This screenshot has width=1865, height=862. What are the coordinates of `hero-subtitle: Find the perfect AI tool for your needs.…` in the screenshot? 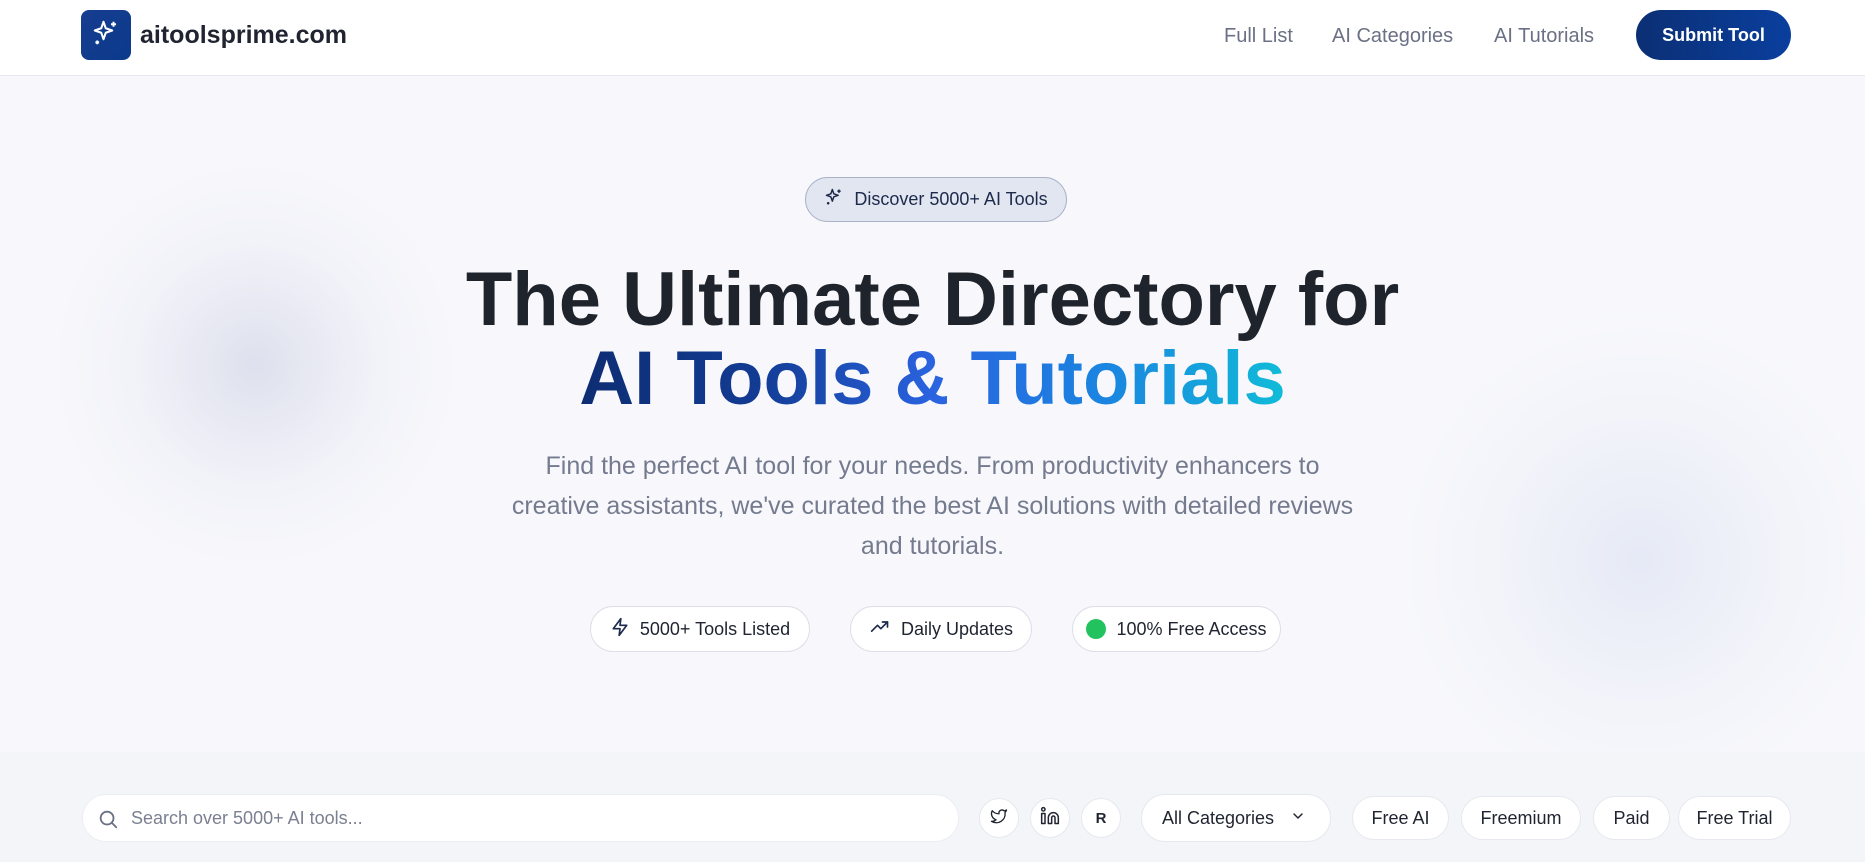 It's located at (932, 506).